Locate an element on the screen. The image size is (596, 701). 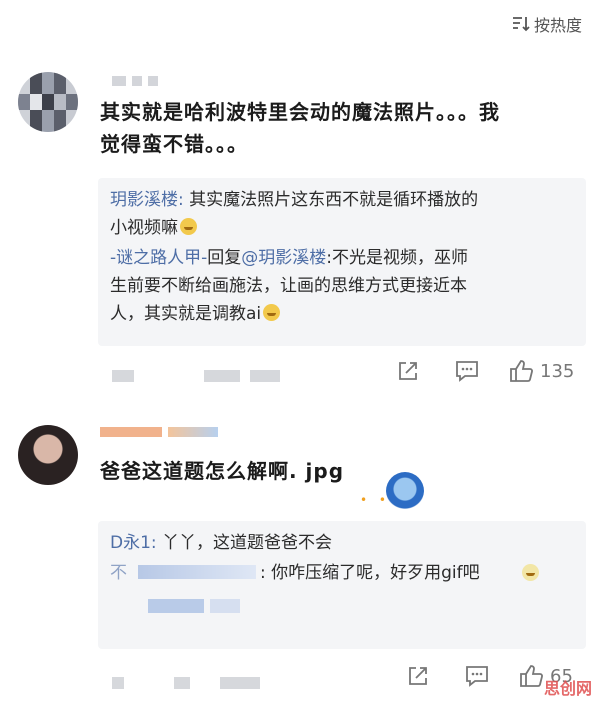
reply-item: 玥影溪楼: 其实魔法照片这东西不就是循环播放的 小视频嘛 is located at coordinates (342, 214).